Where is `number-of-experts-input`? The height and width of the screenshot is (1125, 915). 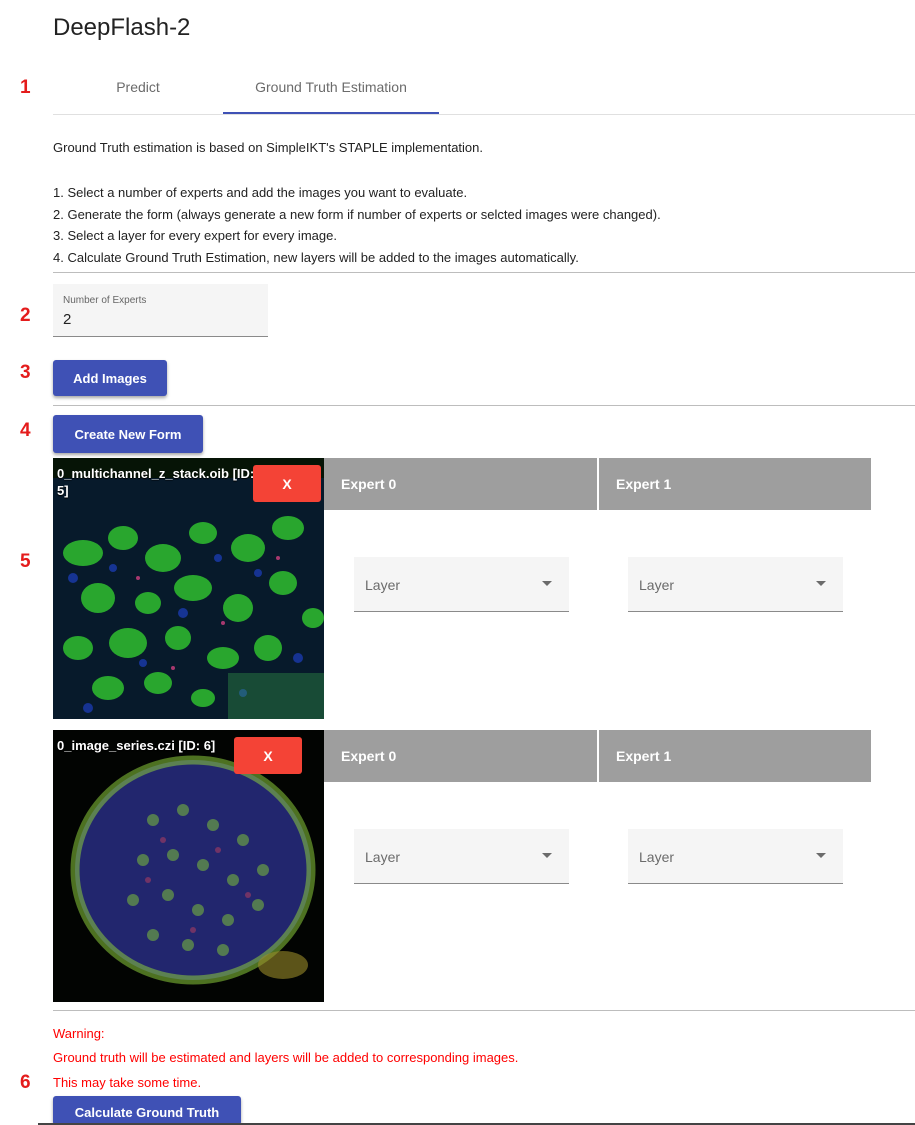
number-of-experts-input is located at coordinates (158, 319).